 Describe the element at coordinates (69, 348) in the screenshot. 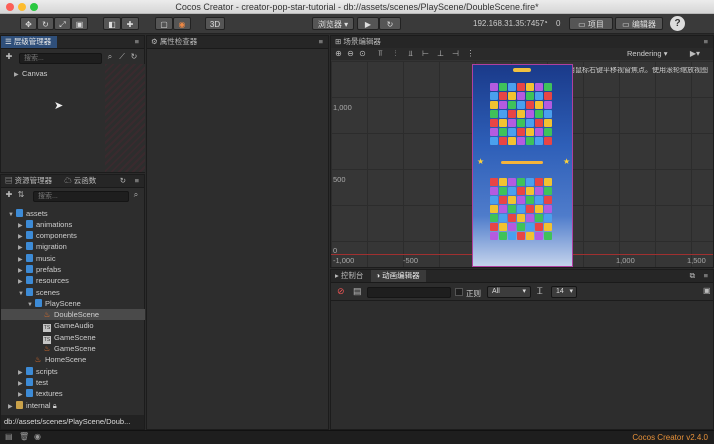

I see `tree-item-gamescene-fire: ♨ GameScene` at that location.